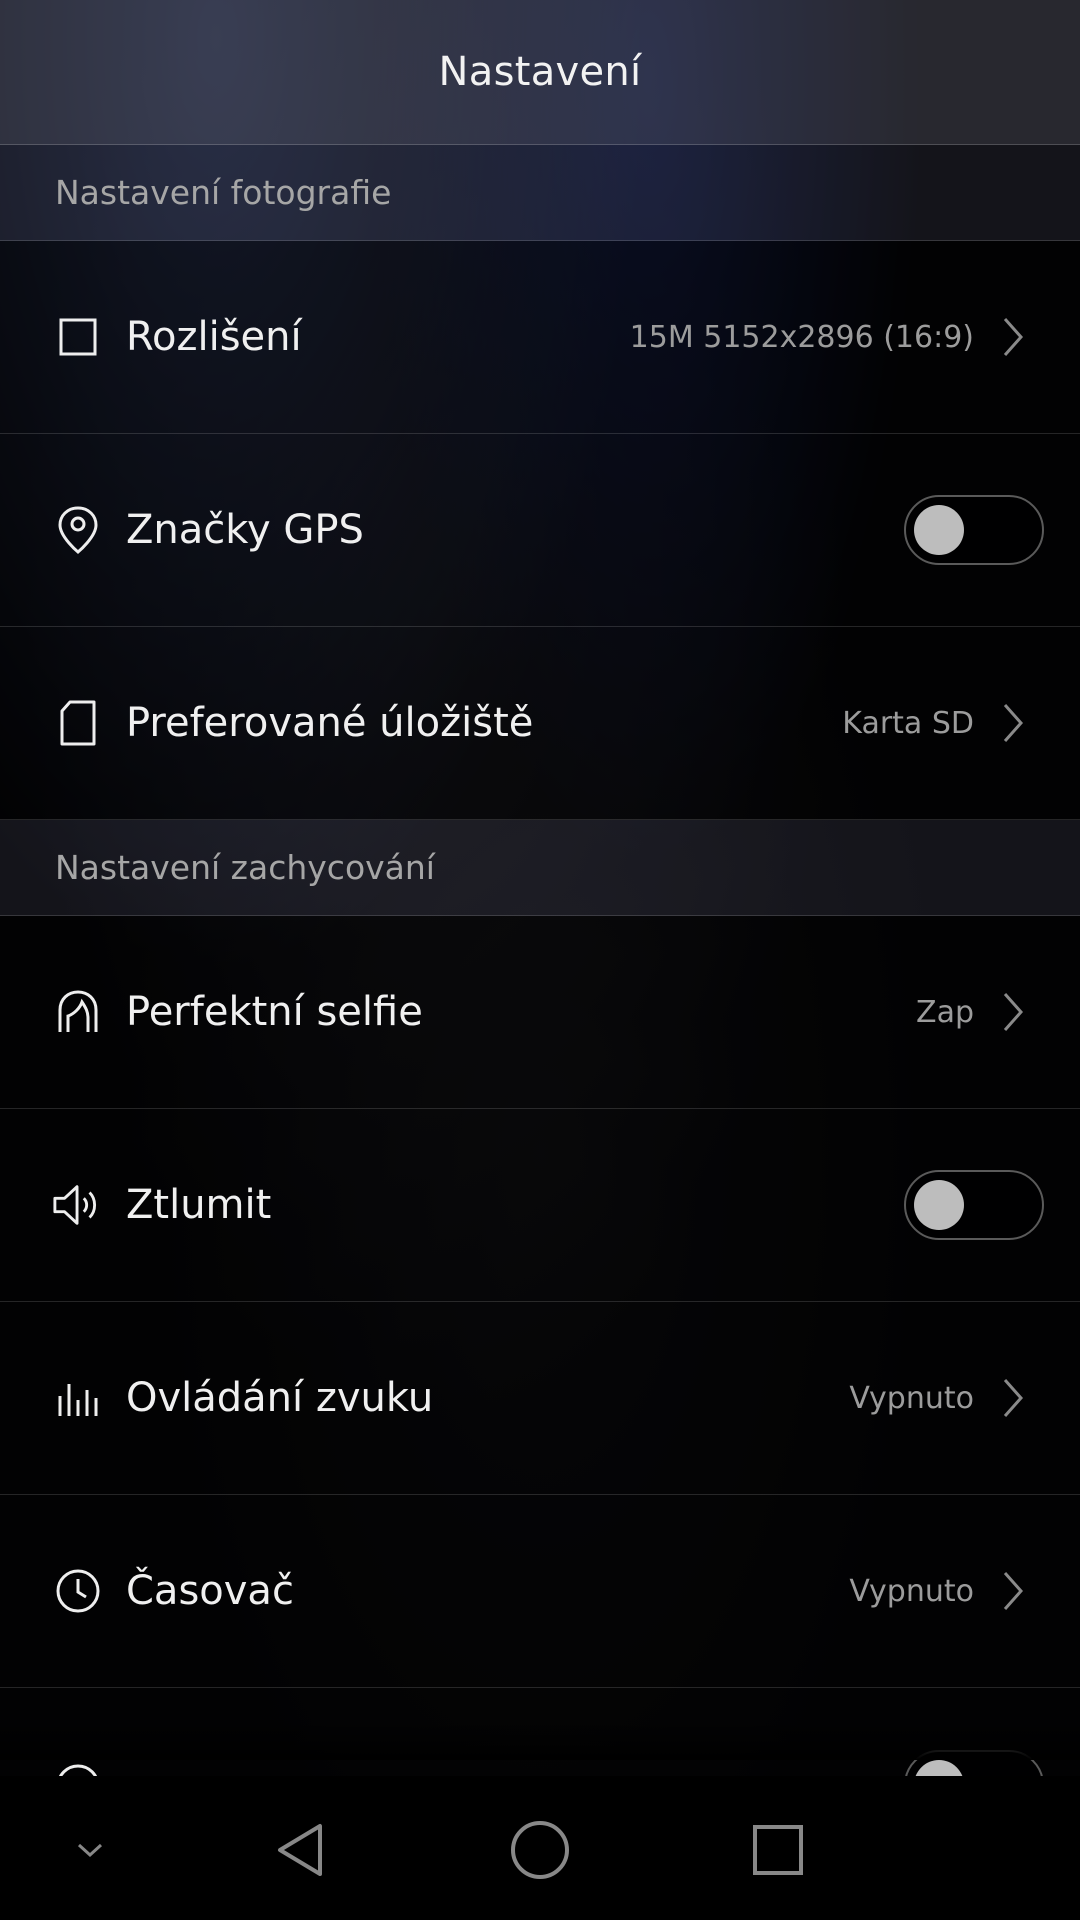  Describe the element at coordinates (540, 337) in the screenshot. I see `setting-row-resolution: Rozlišení 15M 5152x2896 (16:9)` at that location.